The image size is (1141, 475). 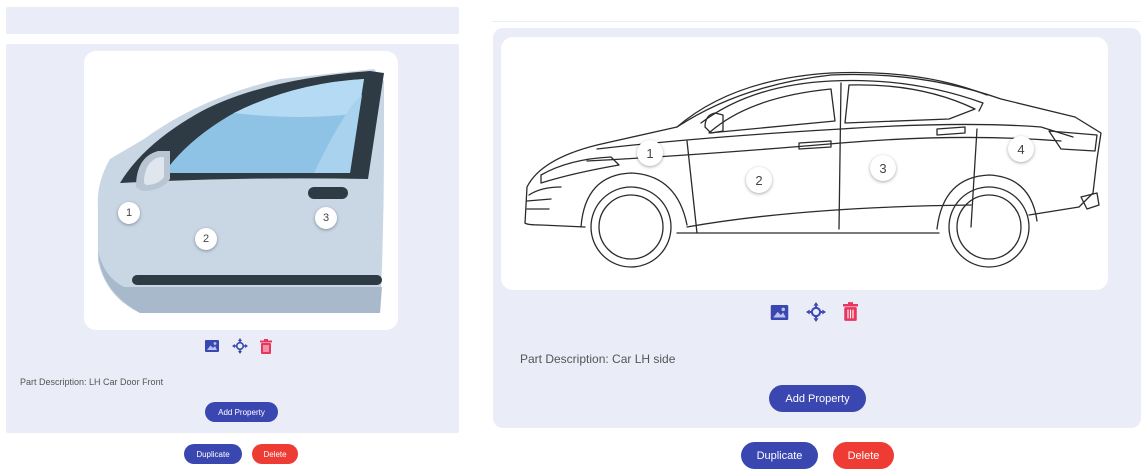 I want to click on part-card-right-outline, so click(x=816, y=21).